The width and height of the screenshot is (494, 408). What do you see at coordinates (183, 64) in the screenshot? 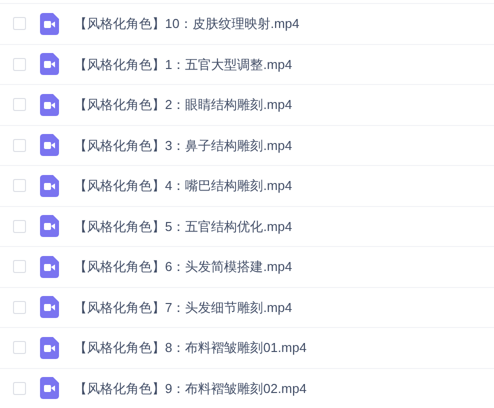
I see `file-name: 【风格化角色】1：五官大型调整.mp4` at bounding box center [183, 64].